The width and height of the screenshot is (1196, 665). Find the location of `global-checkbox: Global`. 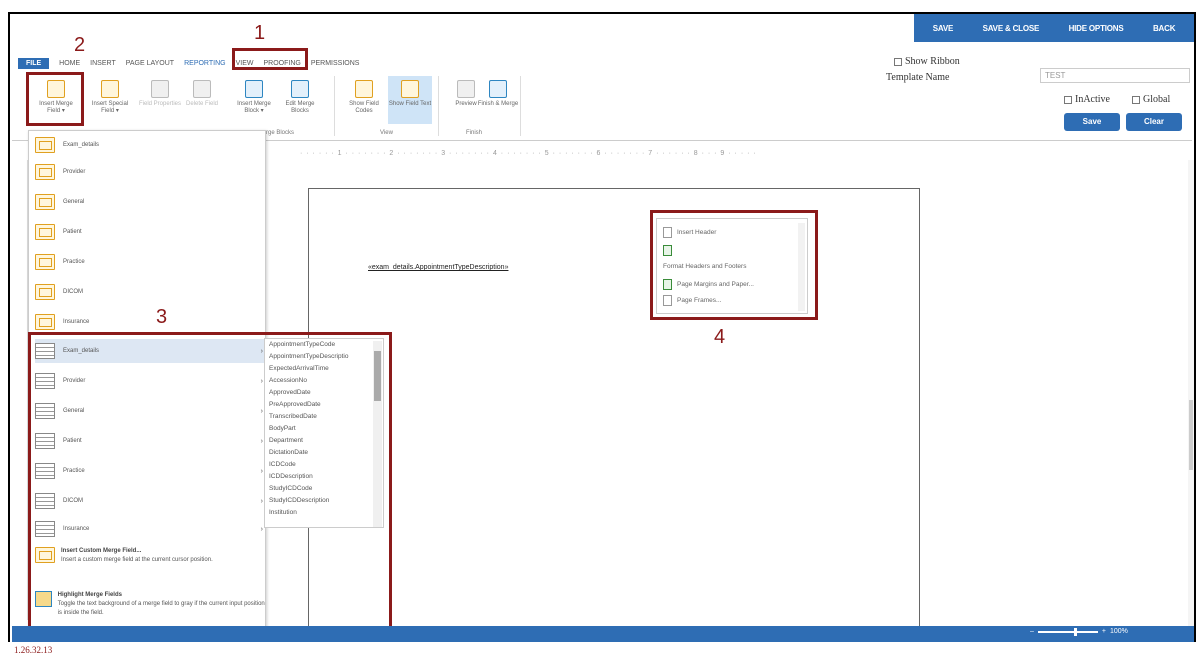

global-checkbox: Global is located at coordinates (1151, 99).